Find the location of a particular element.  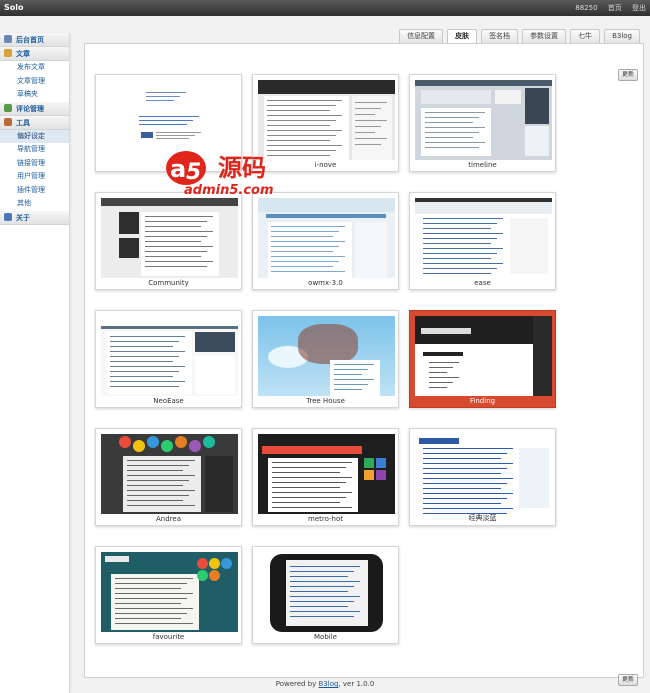

sidebar-item-label: 工具 is located at coordinates (23, 122).